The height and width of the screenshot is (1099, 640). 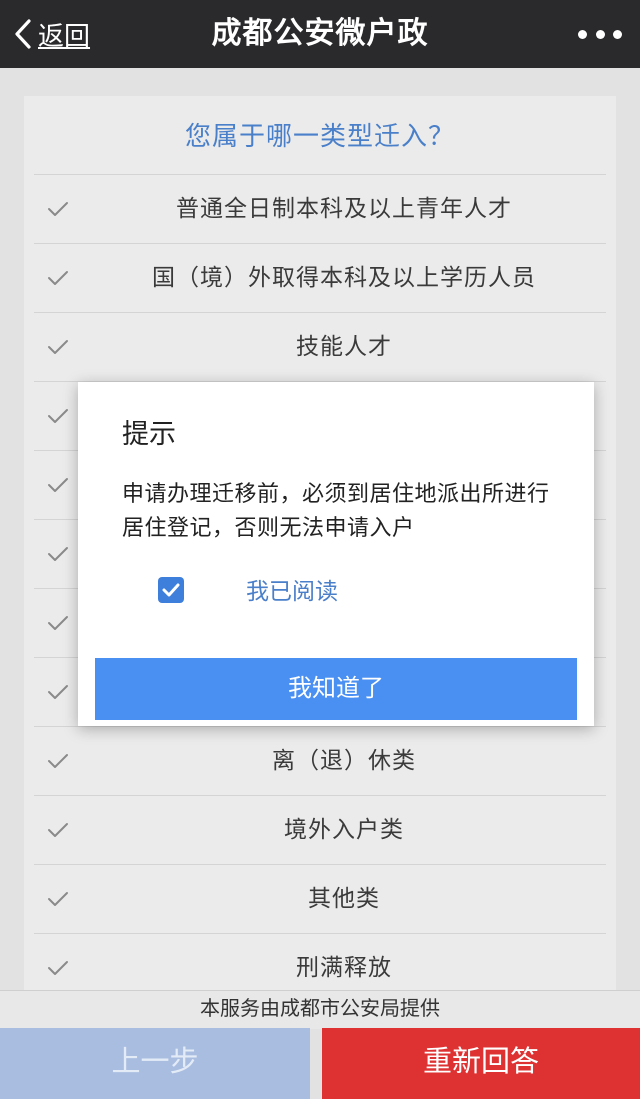 What do you see at coordinates (344, 209) in the screenshot?
I see `option-label: 普通全日制本科及以上青年人才` at bounding box center [344, 209].